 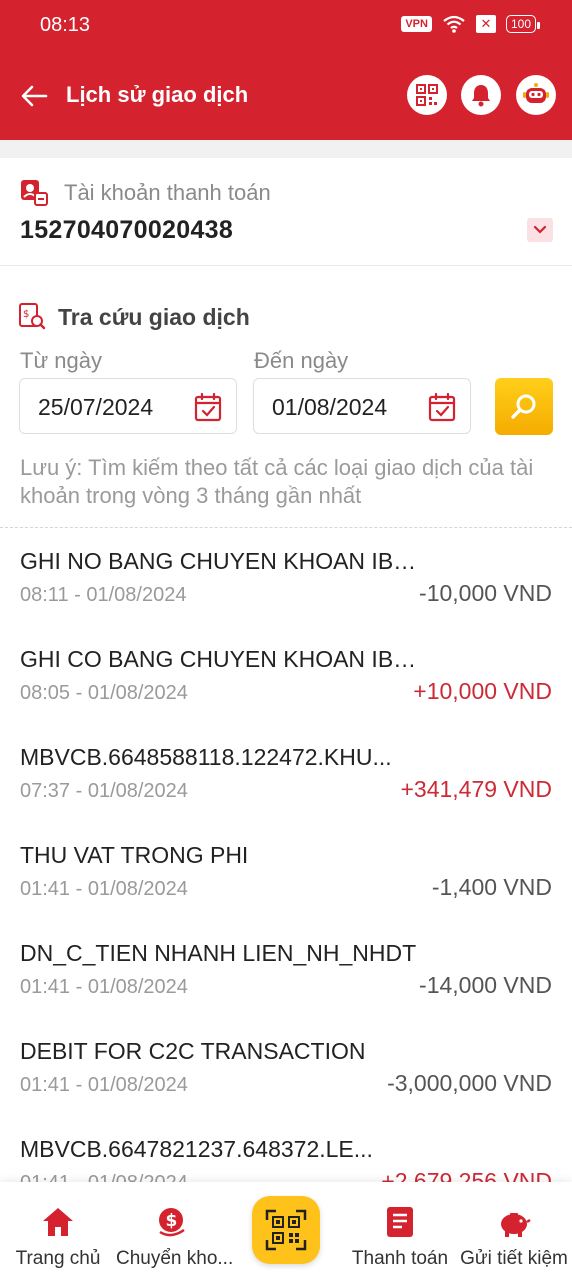 I want to click on transaction-time: 08:05 - 01/08/2024, so click(x=104, y=693).